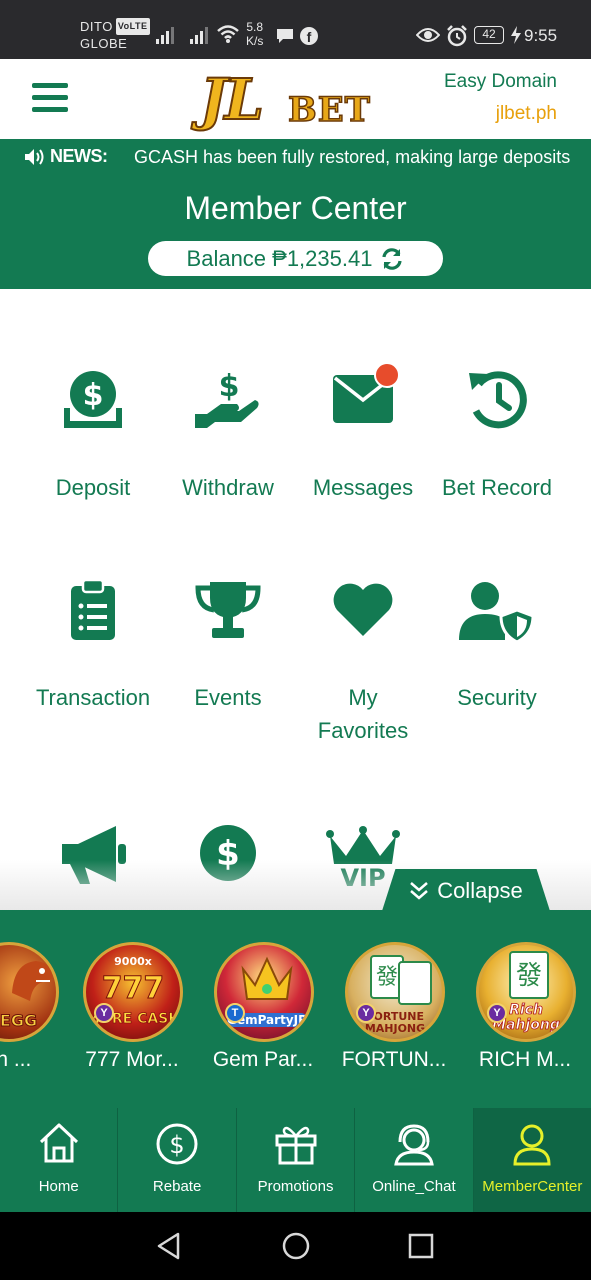  Describe the element at coordinates (497, 438) in the screenshot. I see `bet-record-button: Bet Record` at that location.